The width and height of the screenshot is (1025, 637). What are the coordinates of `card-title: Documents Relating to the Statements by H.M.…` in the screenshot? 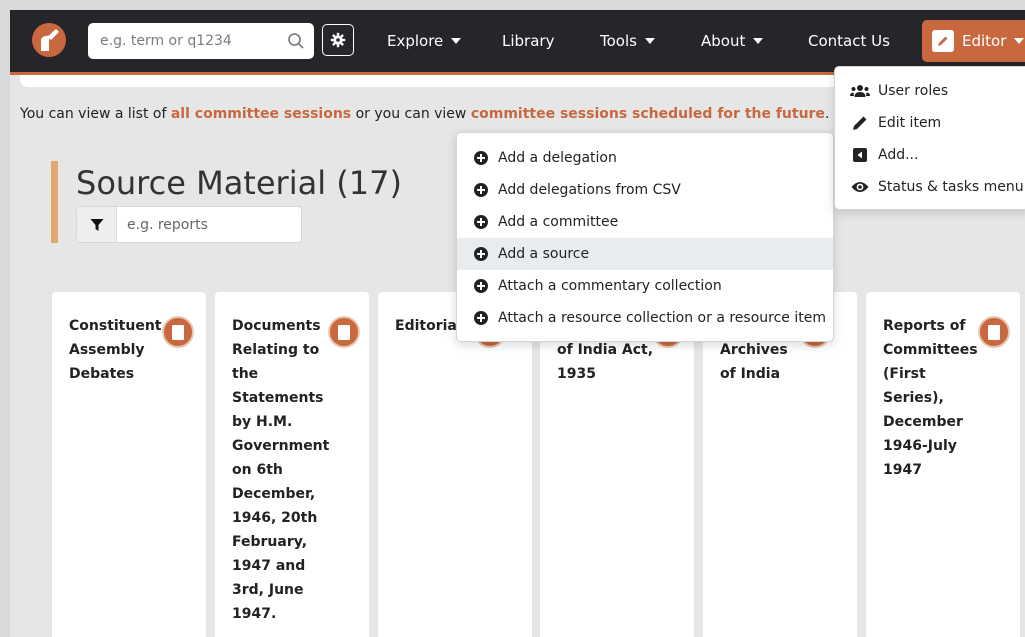 It's located at (281, 470).